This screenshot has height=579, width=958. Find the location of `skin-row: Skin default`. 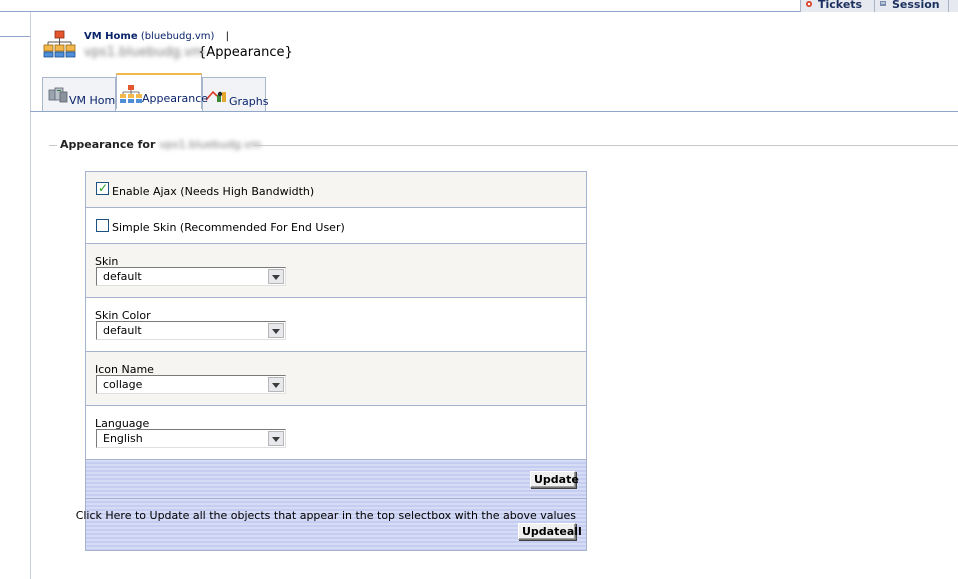

skin-row: Skin default is located at coordinates (336, 271).